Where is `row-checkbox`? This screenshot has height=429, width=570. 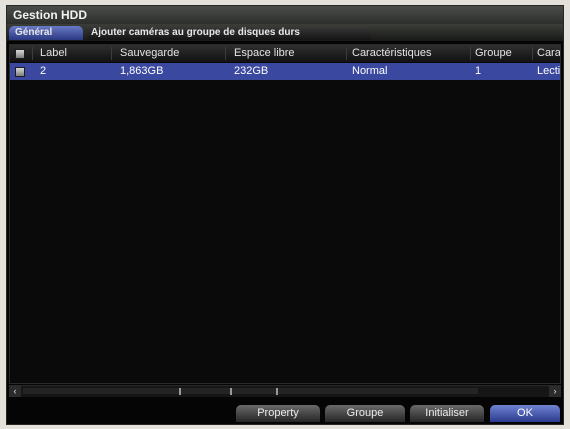 row-checkbox is located at coordinates (20, 72).